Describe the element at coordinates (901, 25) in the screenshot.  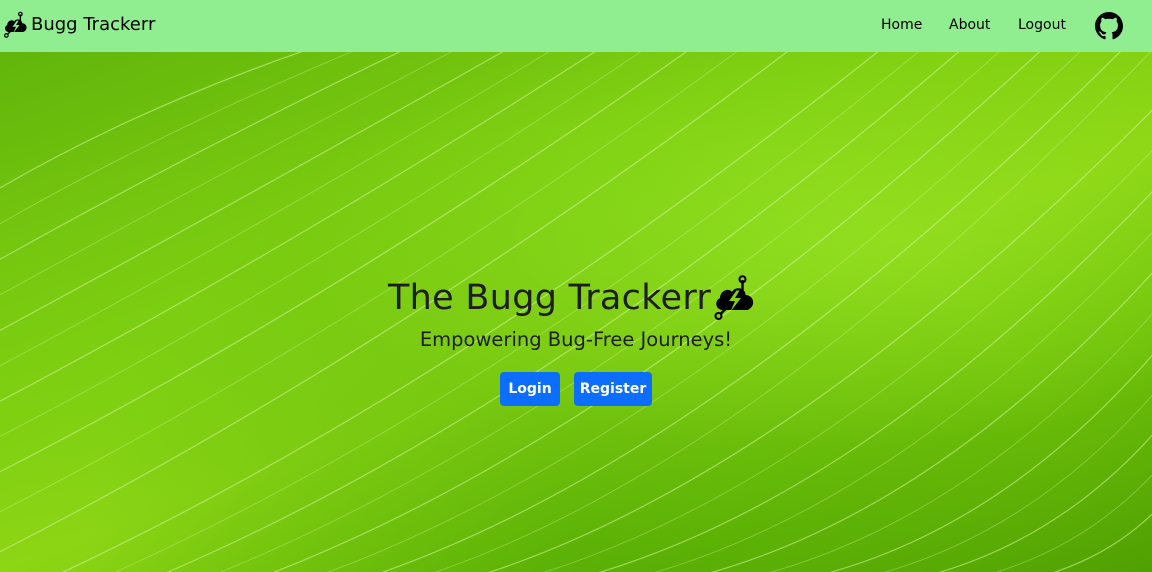
I see `nav-home-link: Home` at that location.